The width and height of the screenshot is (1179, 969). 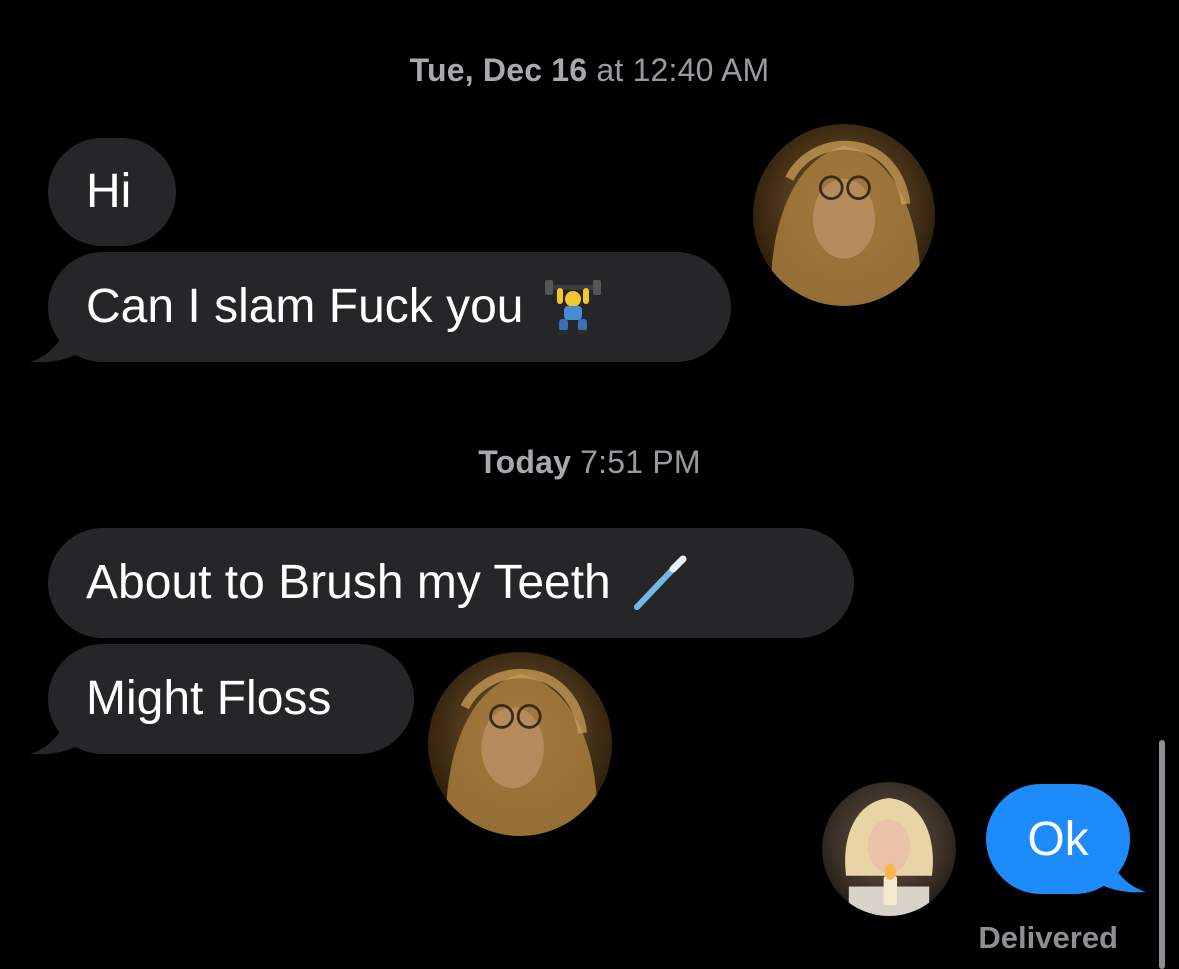 I want to click on message-text: Ok, so click(x=1058, y=839).